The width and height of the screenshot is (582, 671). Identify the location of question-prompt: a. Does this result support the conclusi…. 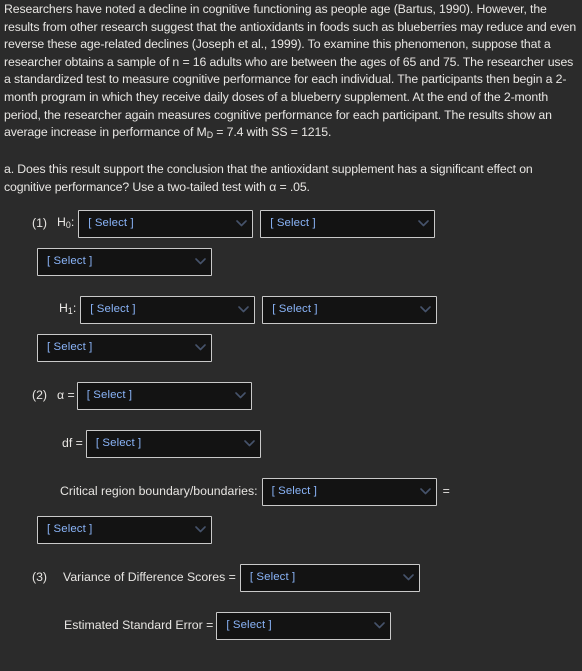
(291, 178).